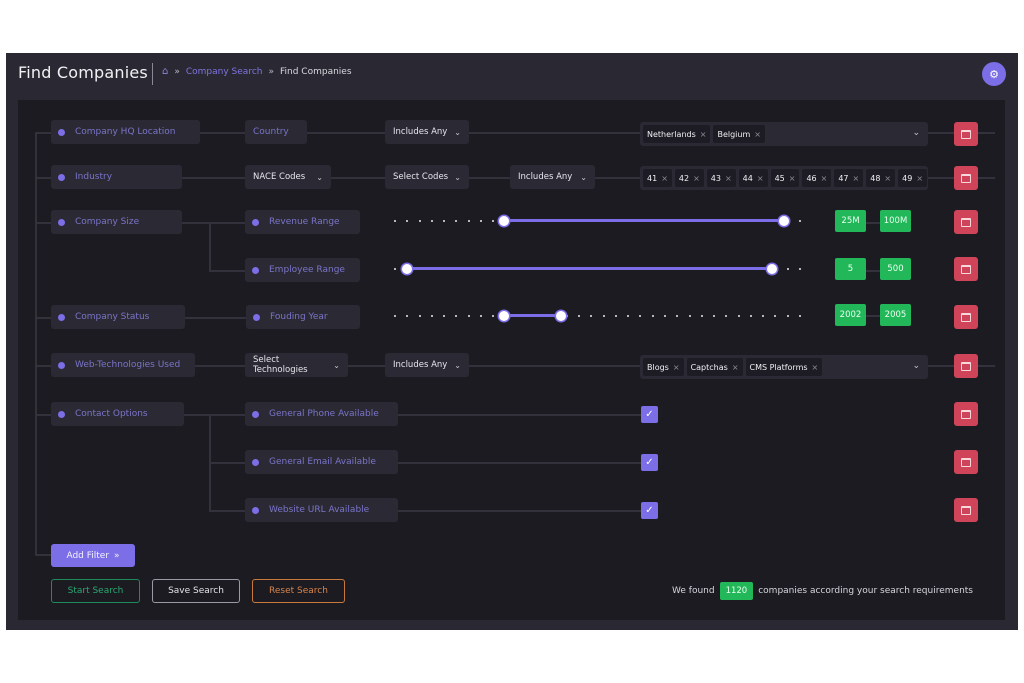 The height and width of the screenshot is (683, 1024). What do you see at coordinates (36, 344) in the screenshot?
I see `tree-trunk-line` at bounding box center [36, 344].